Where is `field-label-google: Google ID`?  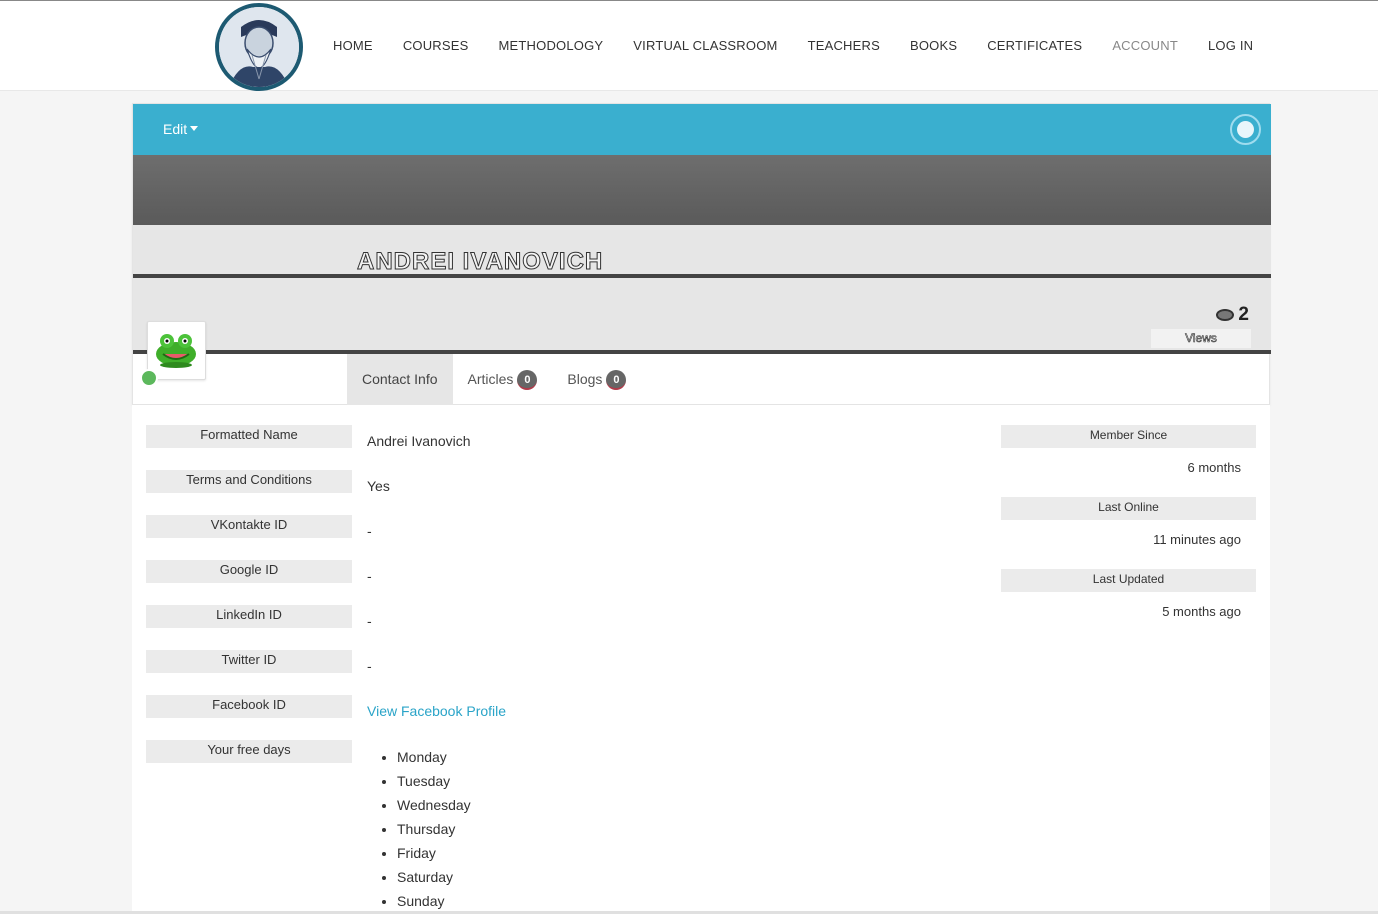 field-label-google: Google ID is located at coordinates (249, 571).